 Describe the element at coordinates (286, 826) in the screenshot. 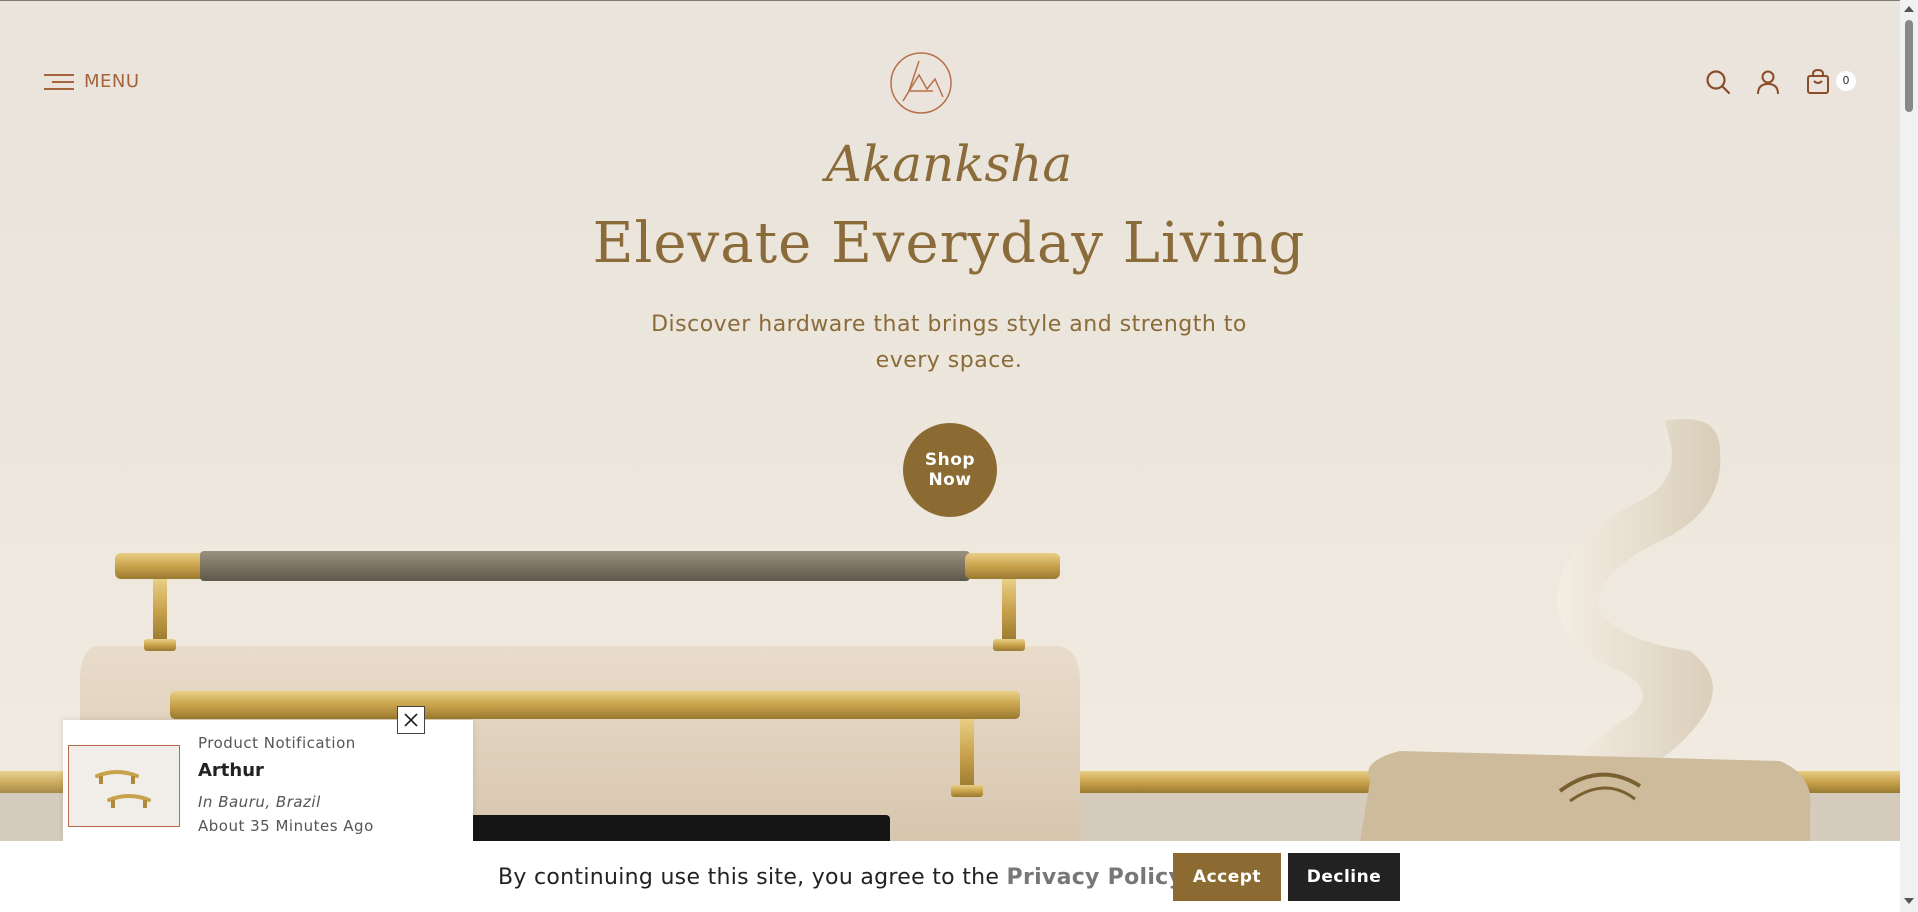

I see `notification-time: About 35 Minutes Ago` at that location.